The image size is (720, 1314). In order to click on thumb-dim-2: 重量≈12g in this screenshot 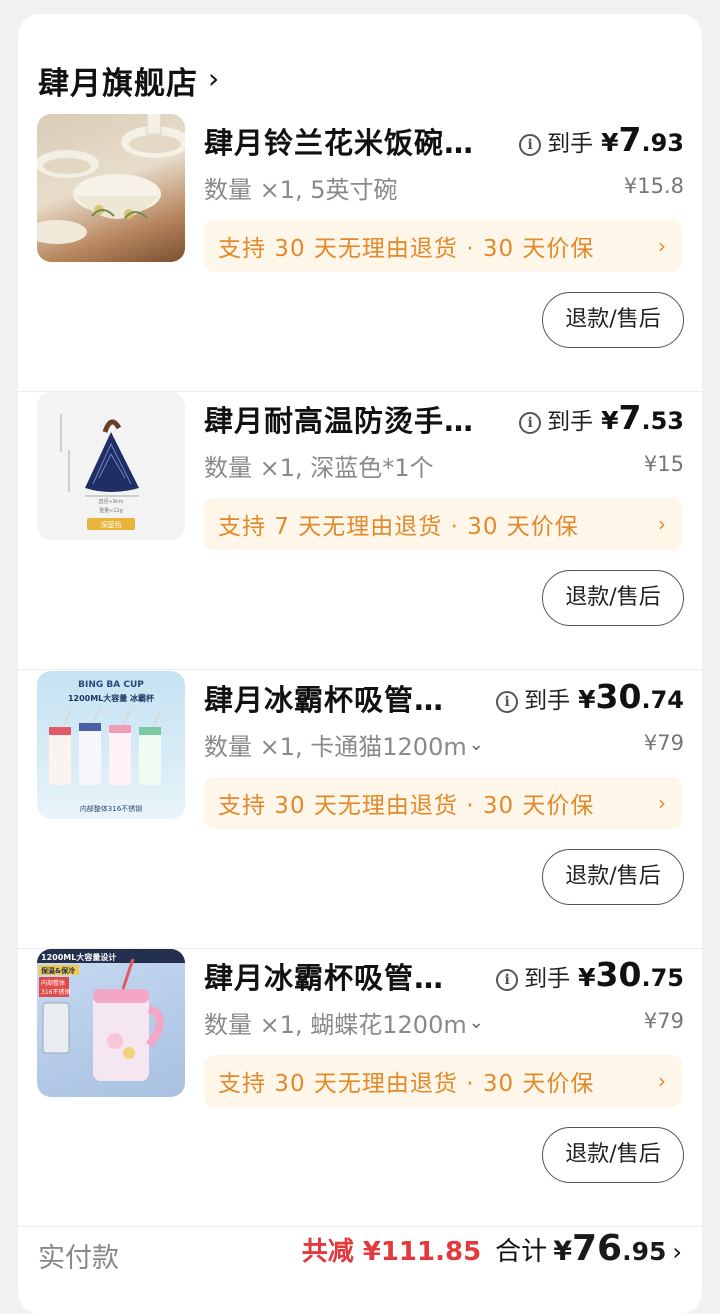, I will do `click(111, 510)`.